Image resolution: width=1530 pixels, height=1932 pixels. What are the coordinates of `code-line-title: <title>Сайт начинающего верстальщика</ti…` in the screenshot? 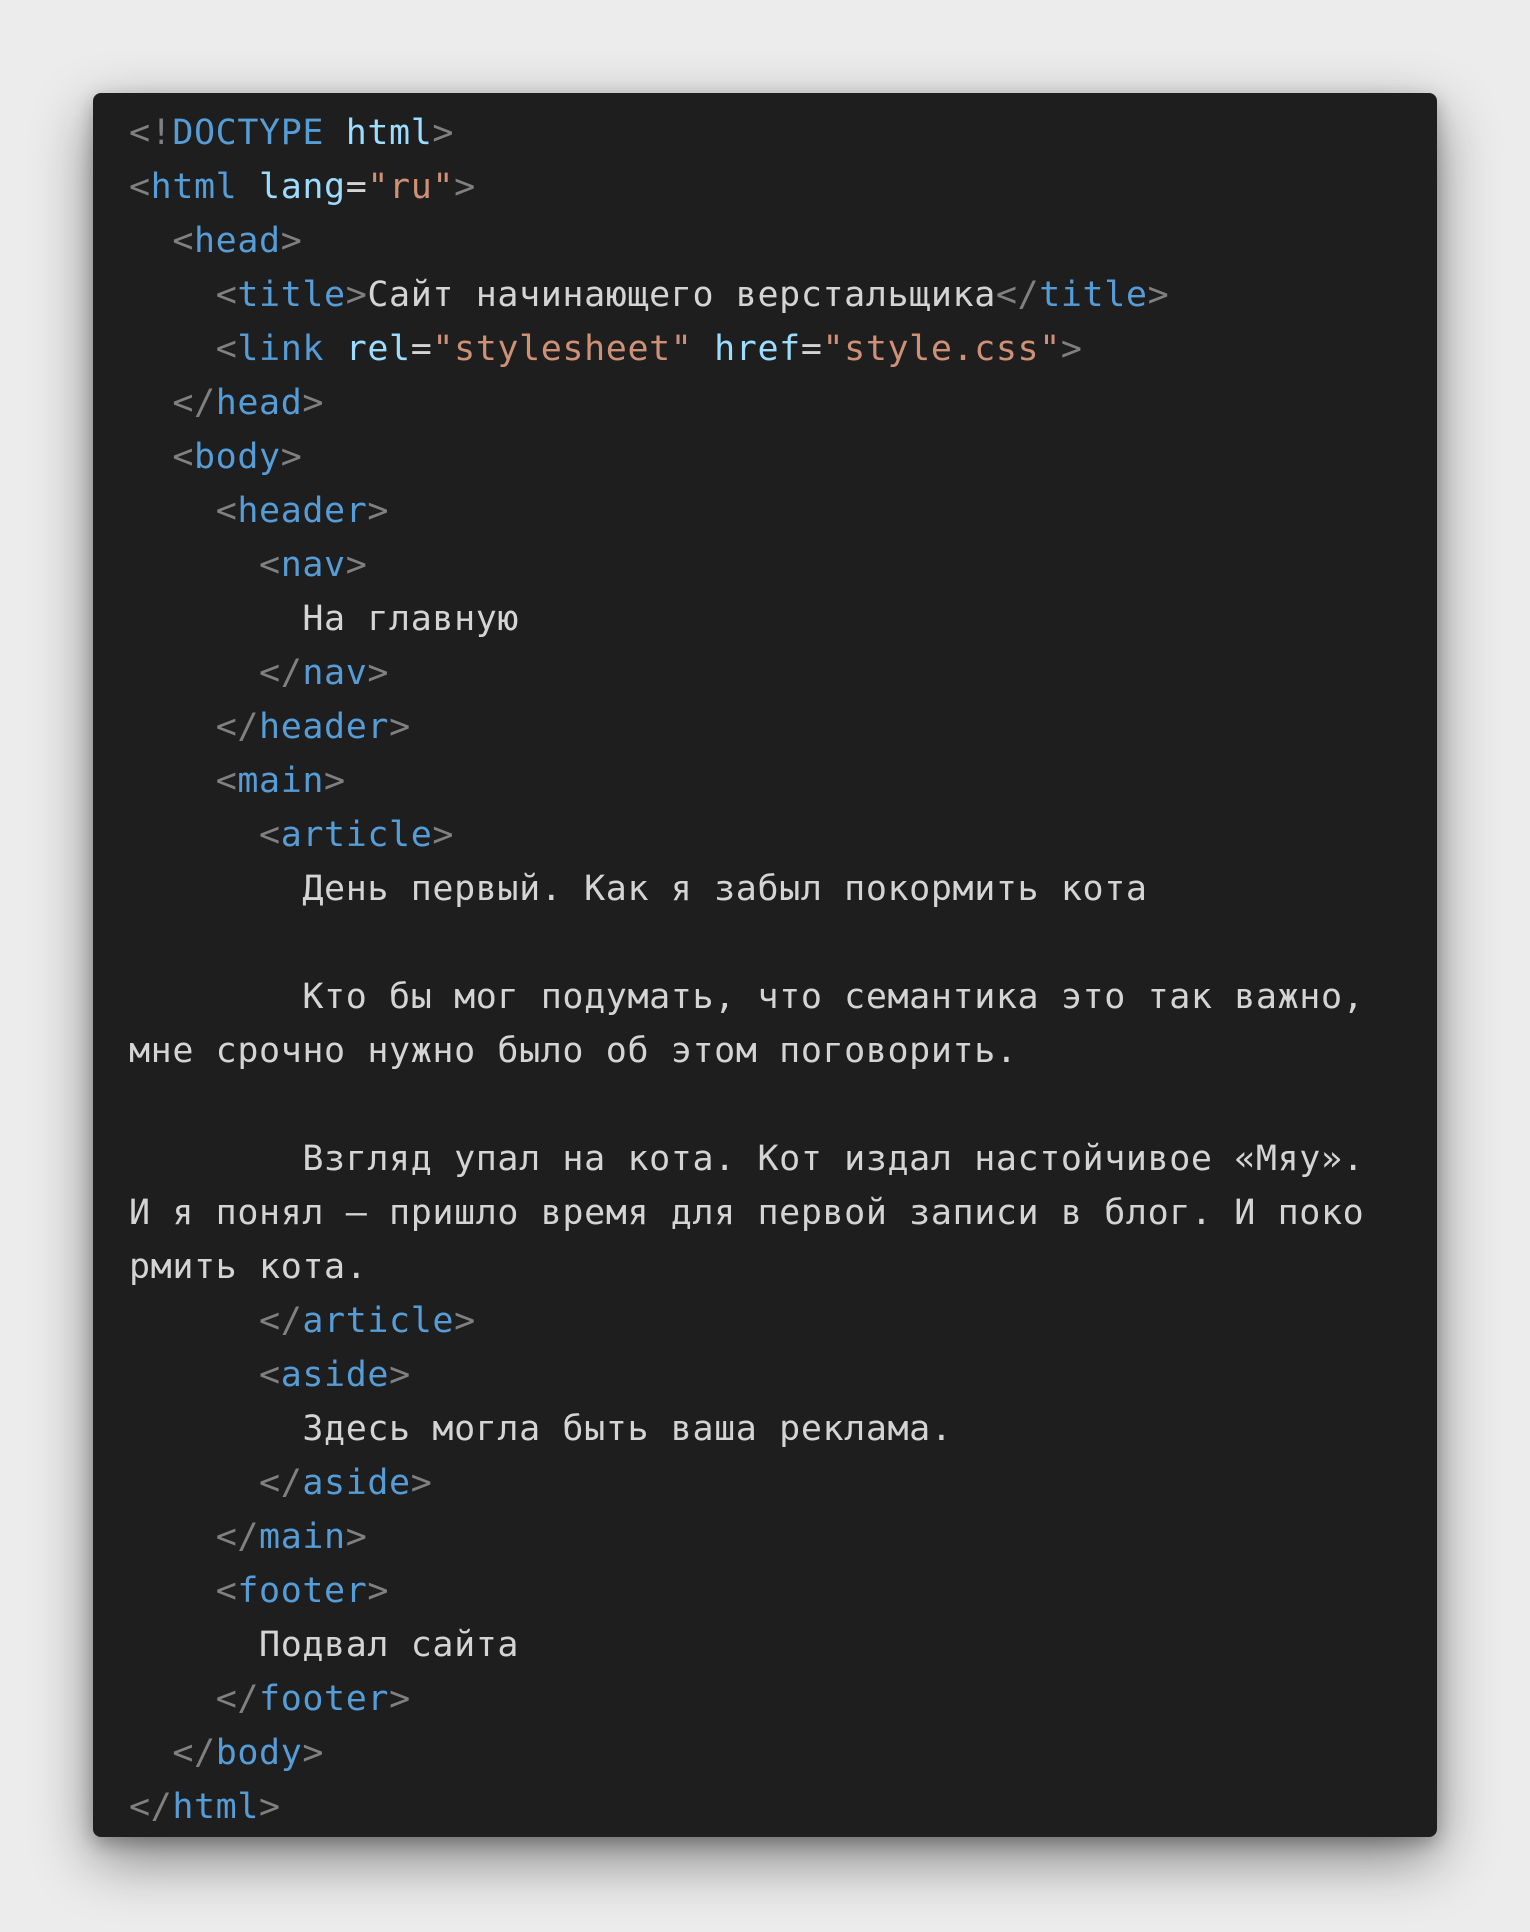 It's located at (692, 295).